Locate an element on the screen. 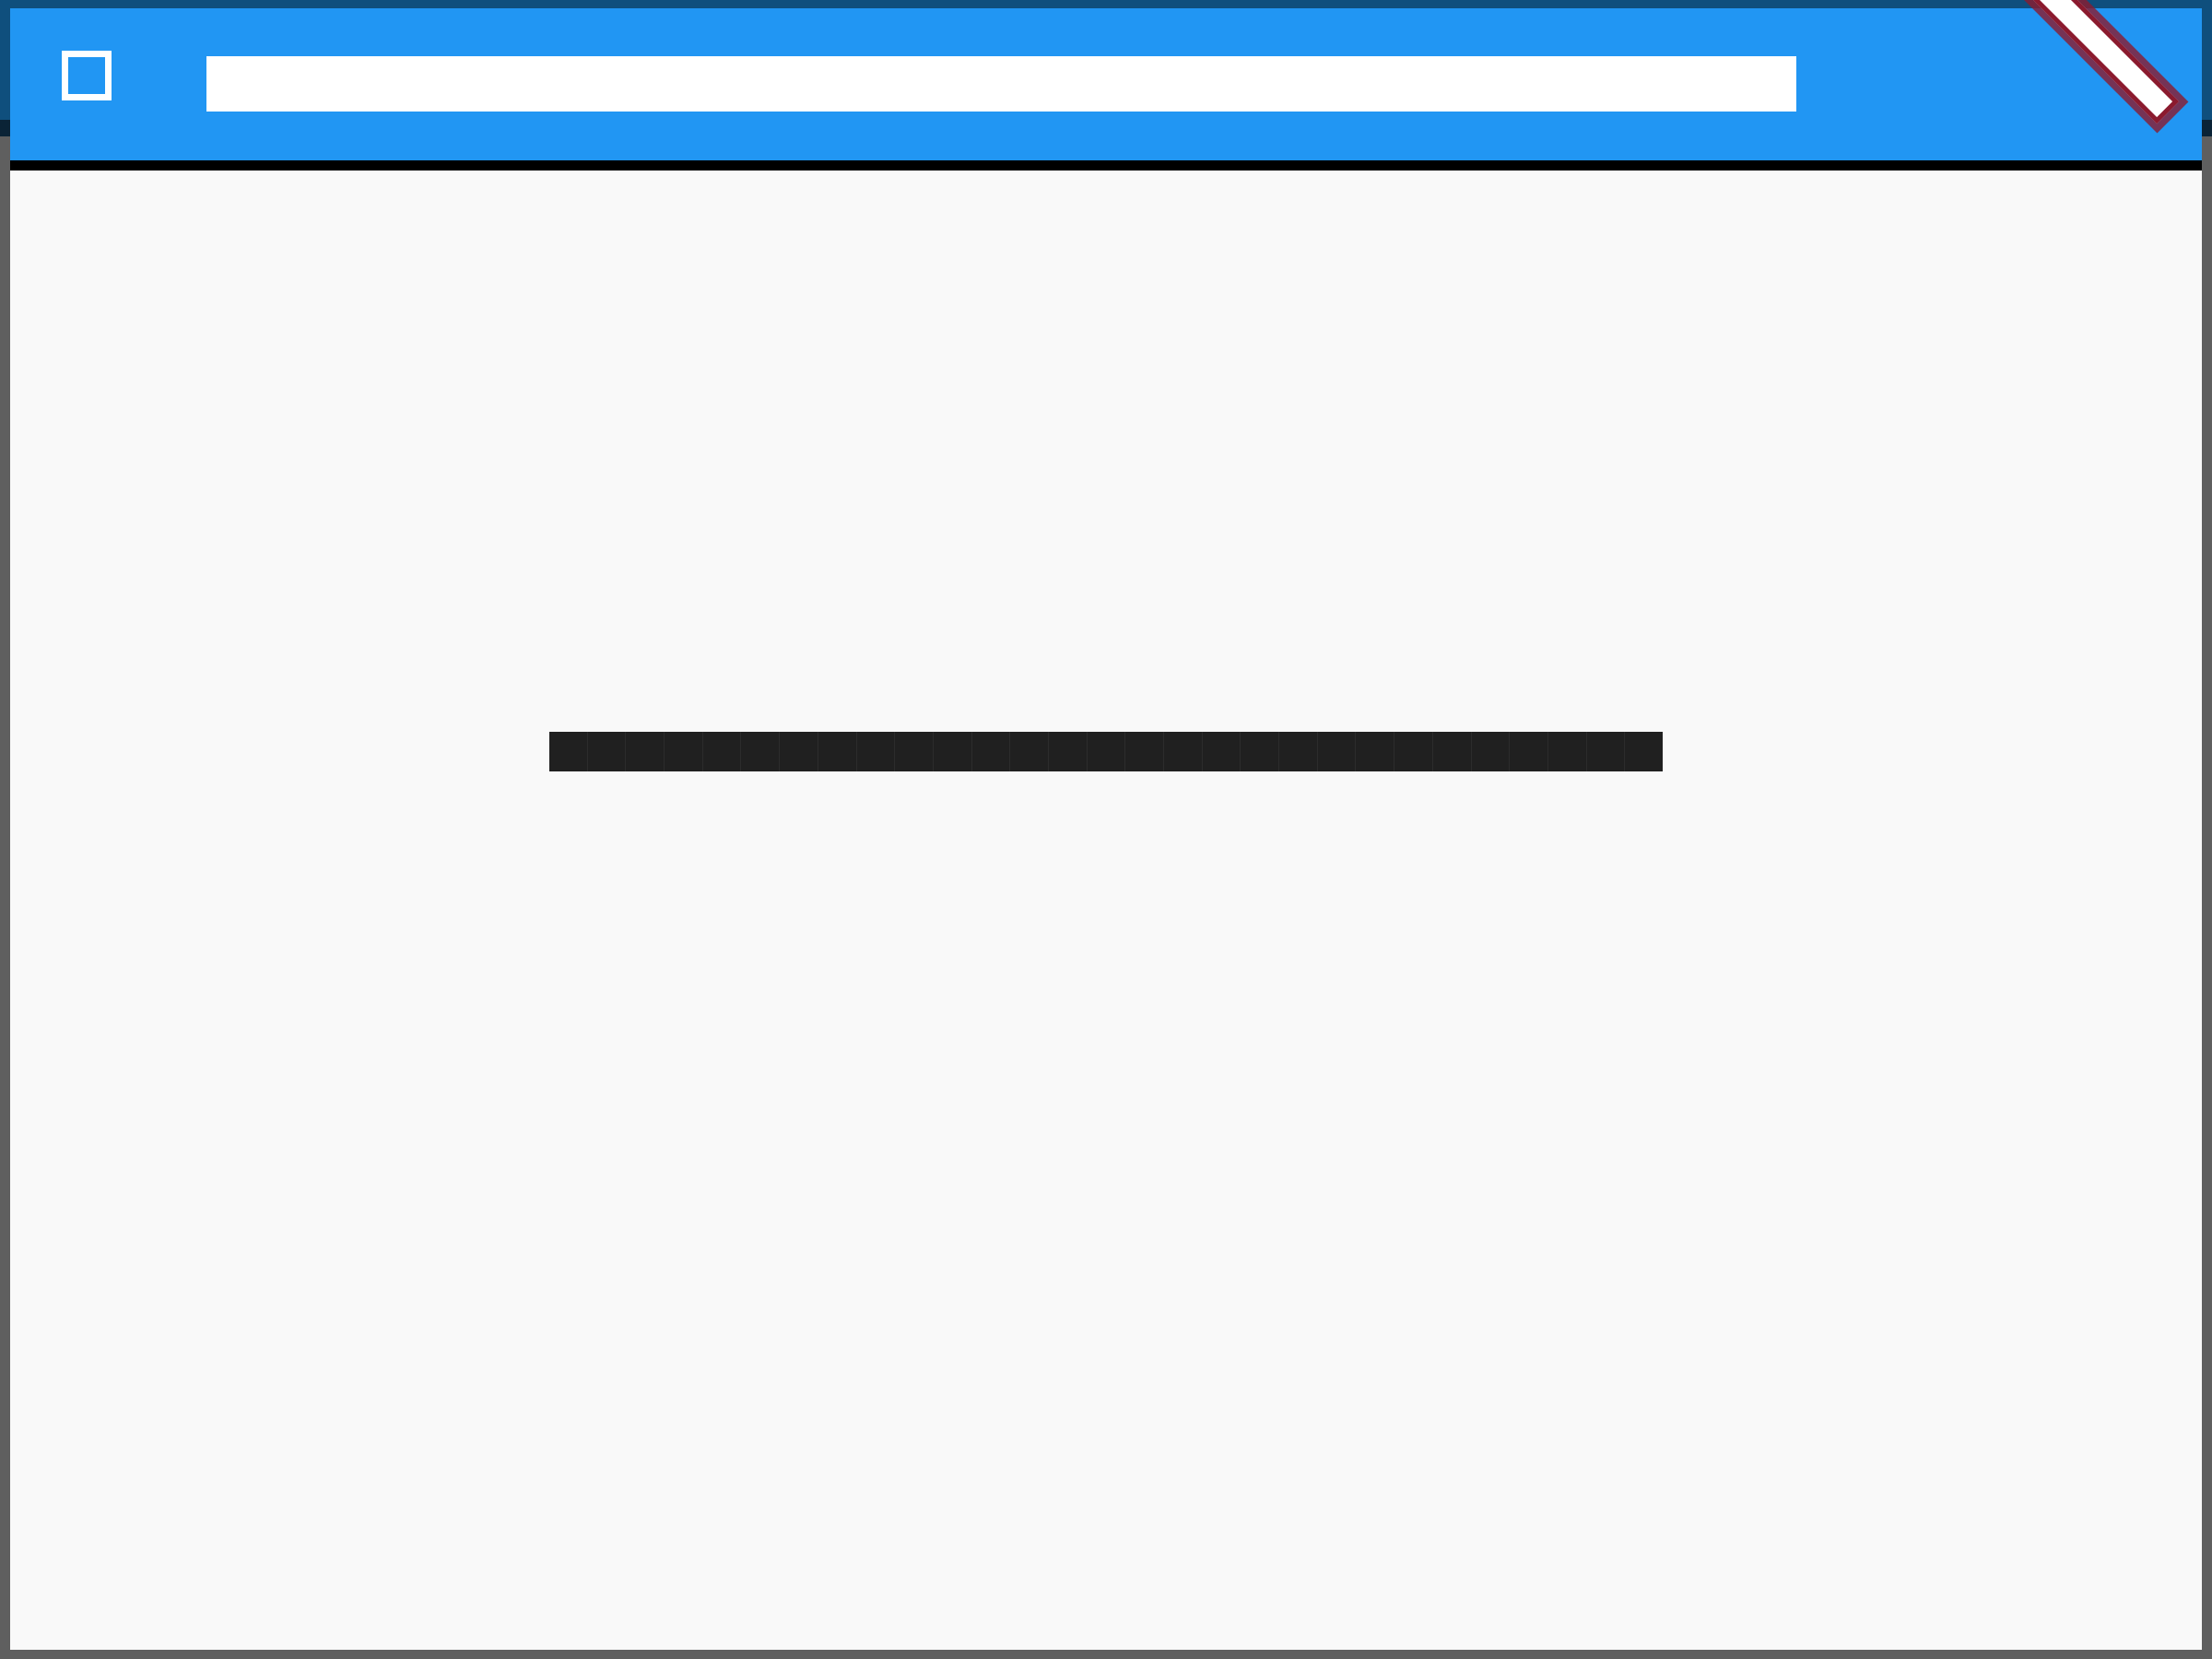  app-bar-divider is located at coordinates (1106, 165).